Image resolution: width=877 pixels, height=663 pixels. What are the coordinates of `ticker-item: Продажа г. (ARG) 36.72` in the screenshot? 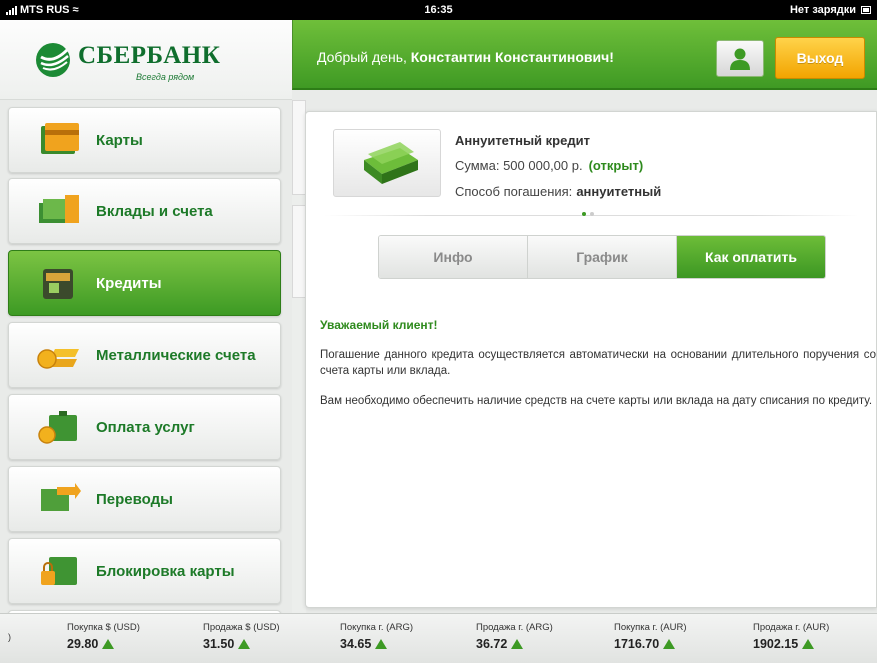 It's located at (514, 637).